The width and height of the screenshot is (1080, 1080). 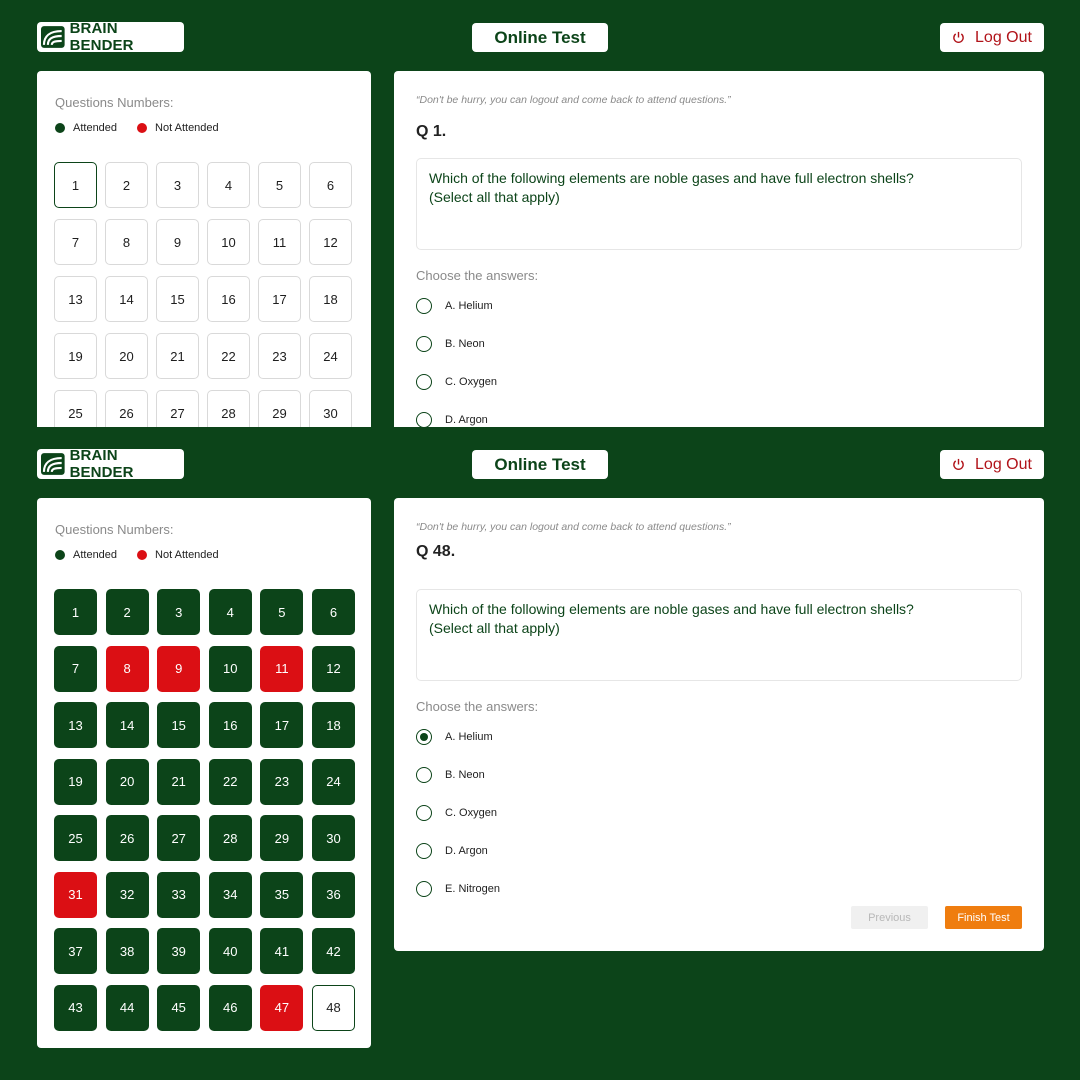 I want to click on question-number-button: 48, so click(x=333, y=1007).